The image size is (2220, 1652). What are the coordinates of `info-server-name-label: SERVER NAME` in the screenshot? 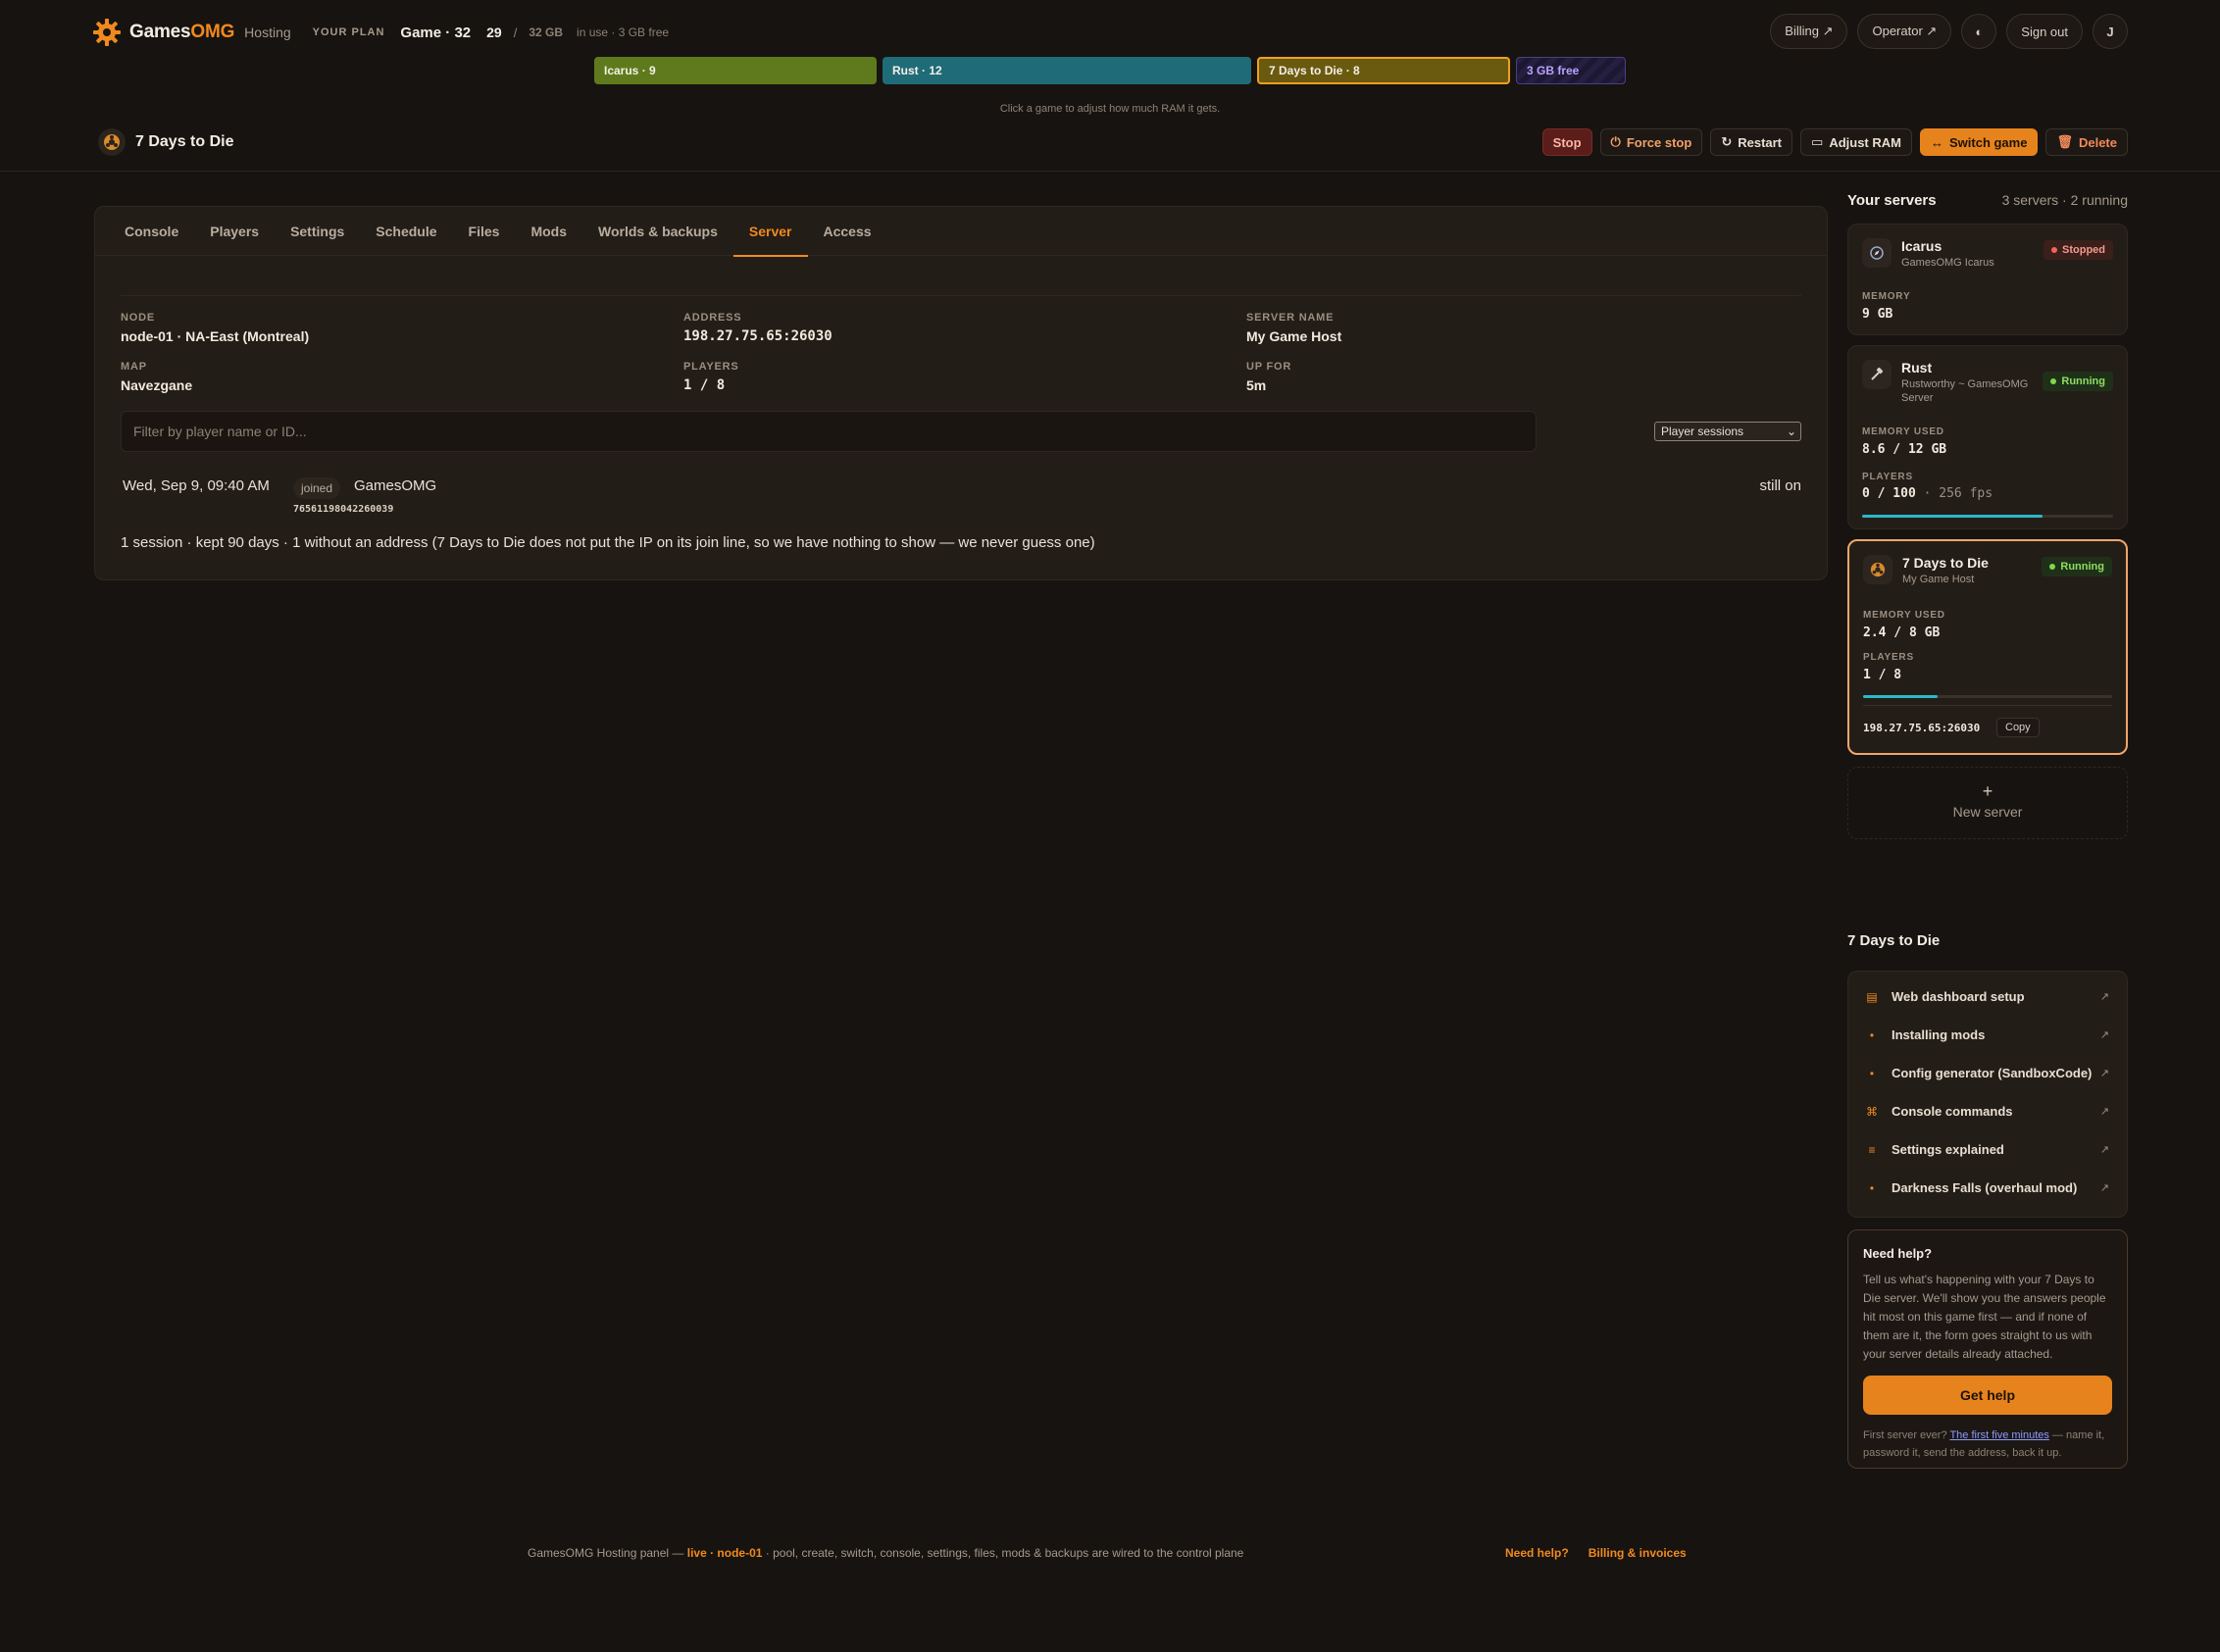 It's located at (1290, 318).